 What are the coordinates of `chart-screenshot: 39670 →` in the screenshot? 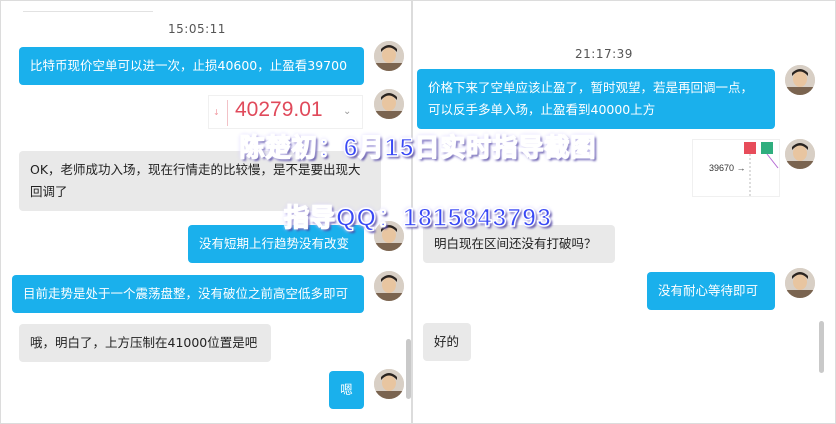 It's located at (736, 168).